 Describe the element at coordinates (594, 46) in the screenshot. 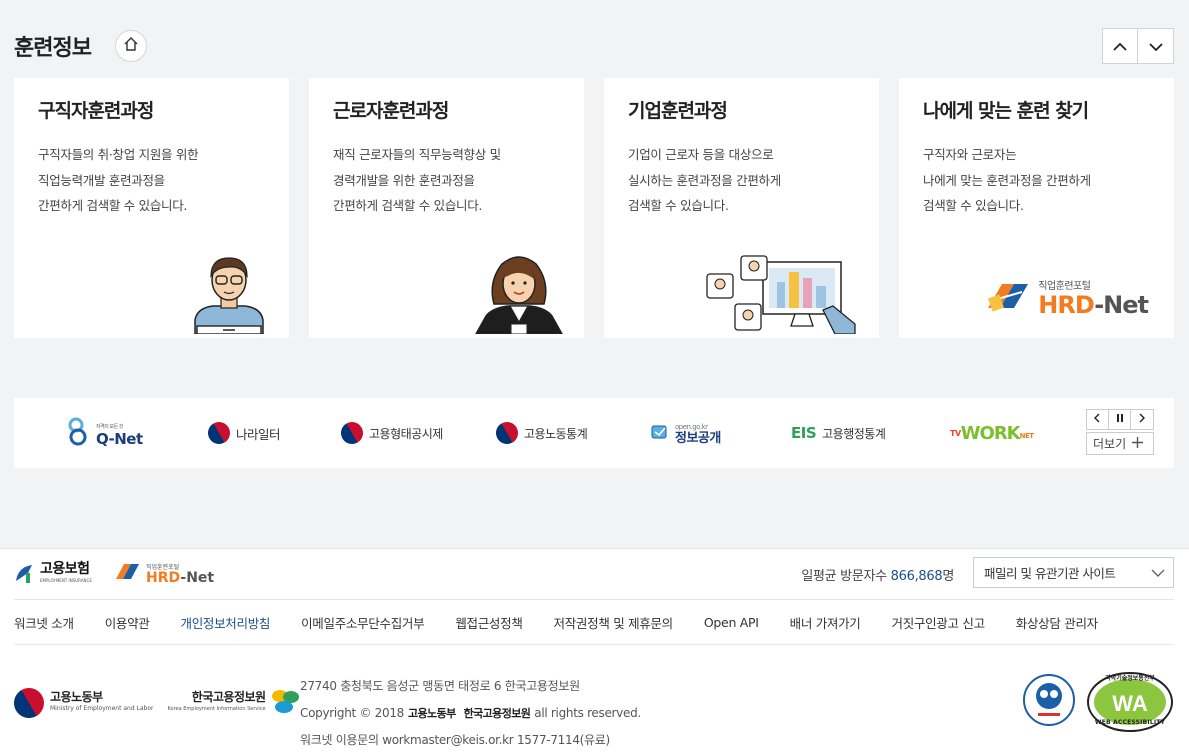

I see `section-header: 훈련정보` at that location.